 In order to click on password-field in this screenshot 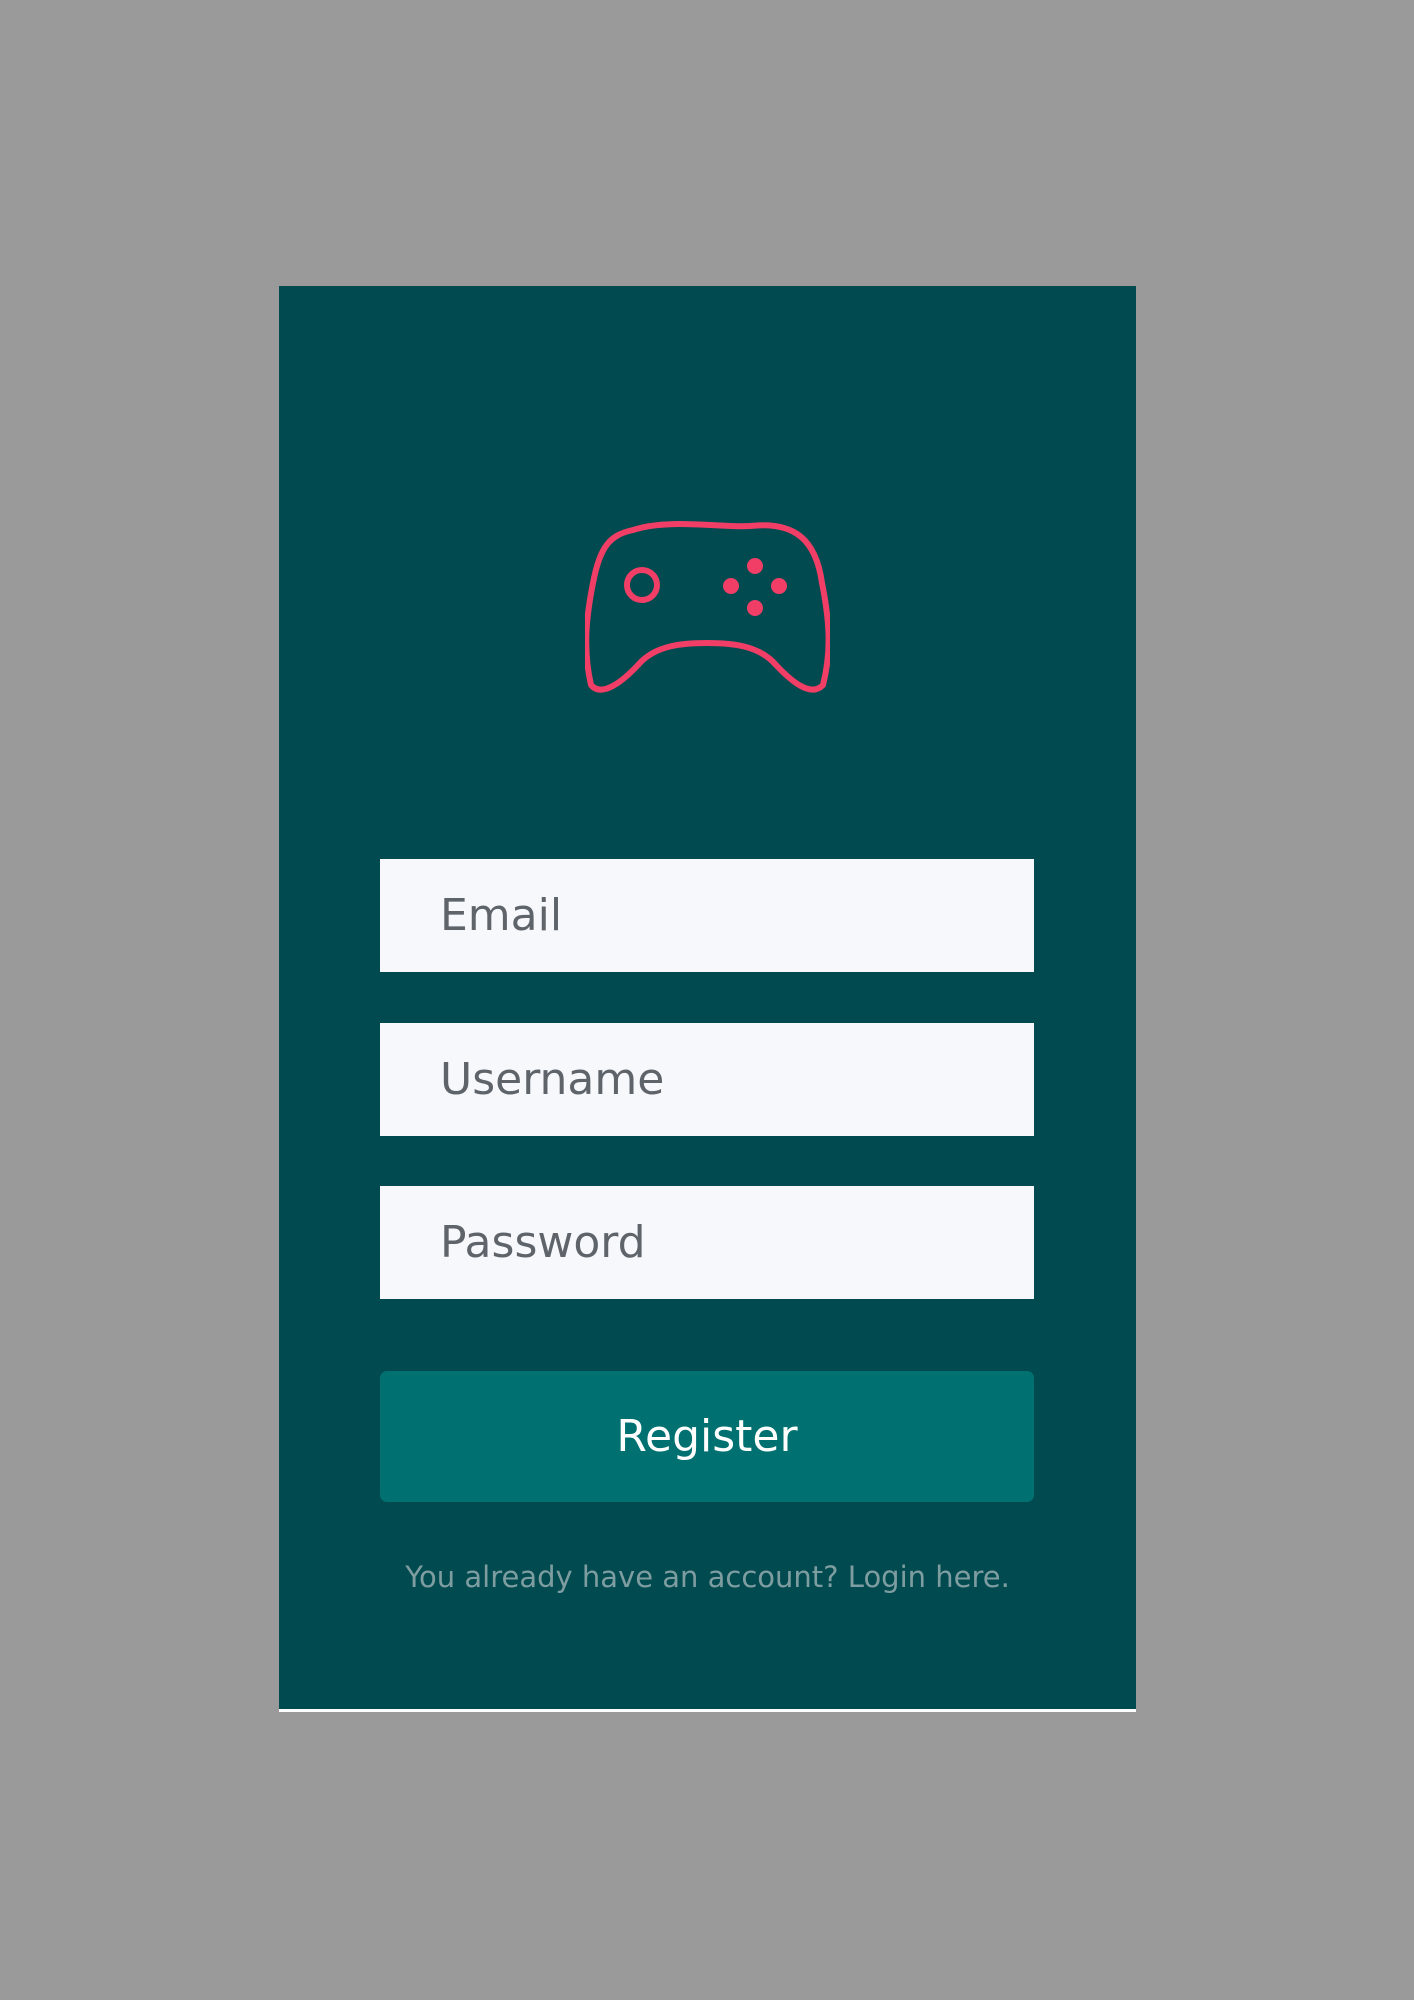, I will do `click(707, 1242)`.